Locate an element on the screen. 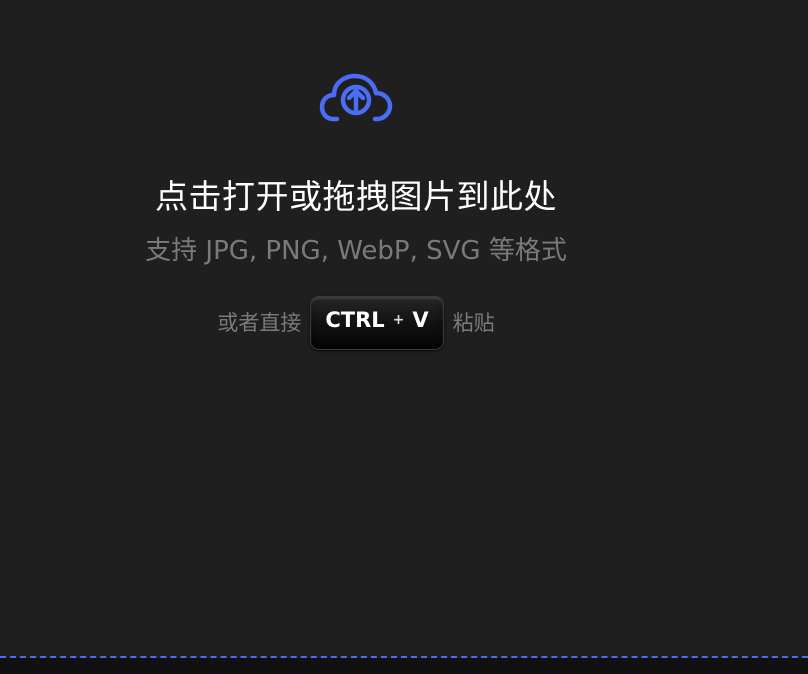 The image size is (808, 674). supported-formats-text: 支持 JPG, PNG, WebP, SVG 等格式 is located at coordinates (356, 251).